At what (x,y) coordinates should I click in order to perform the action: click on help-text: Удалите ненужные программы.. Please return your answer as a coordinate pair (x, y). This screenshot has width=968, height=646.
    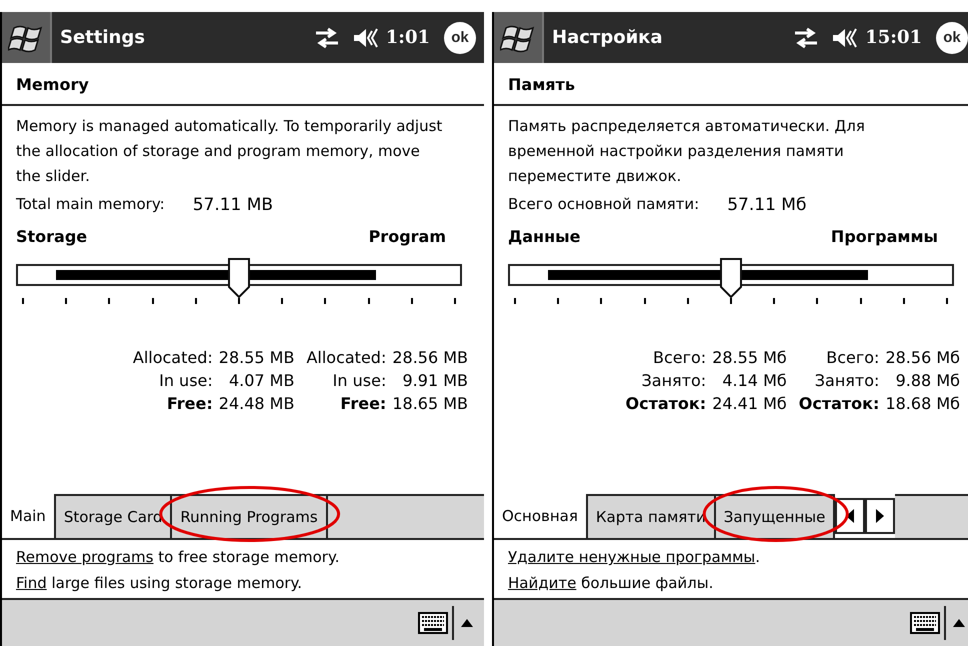
    Looking at the image, I should click on (635, 557).